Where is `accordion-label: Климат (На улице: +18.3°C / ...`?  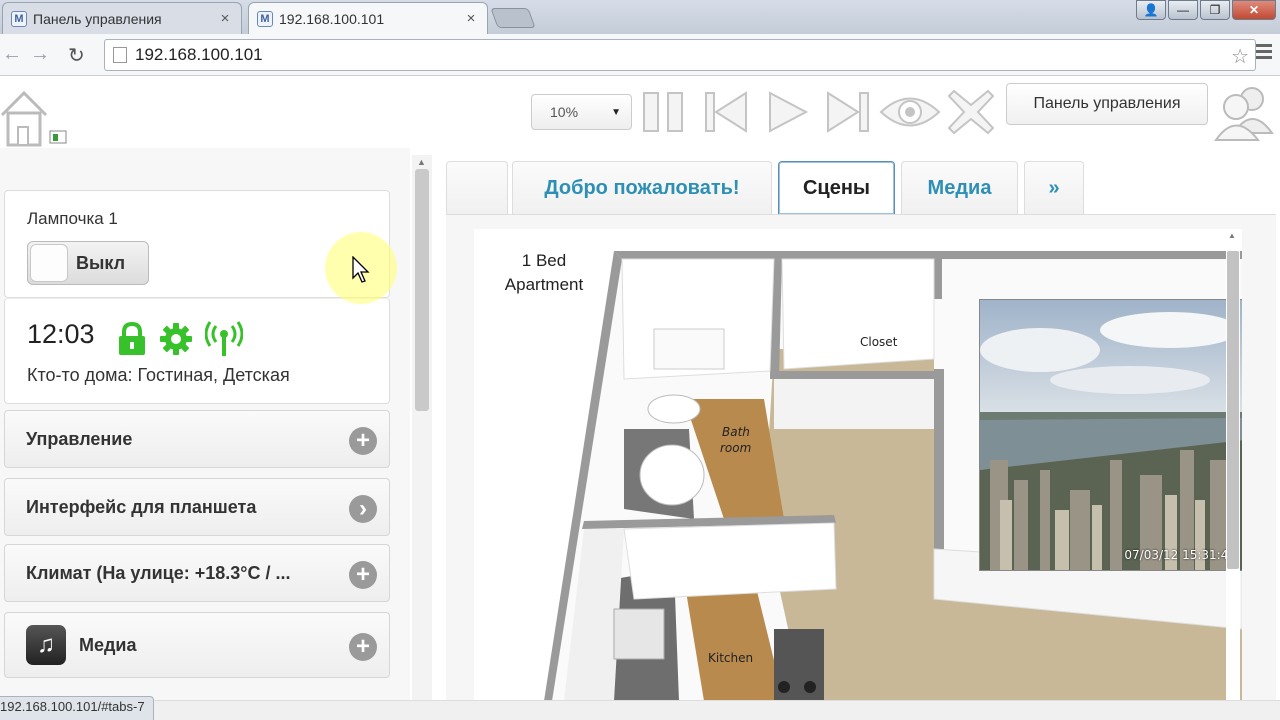 accordion-label: Климат (На улице: +18.3°C / ... is located at coordinates (158, 572).